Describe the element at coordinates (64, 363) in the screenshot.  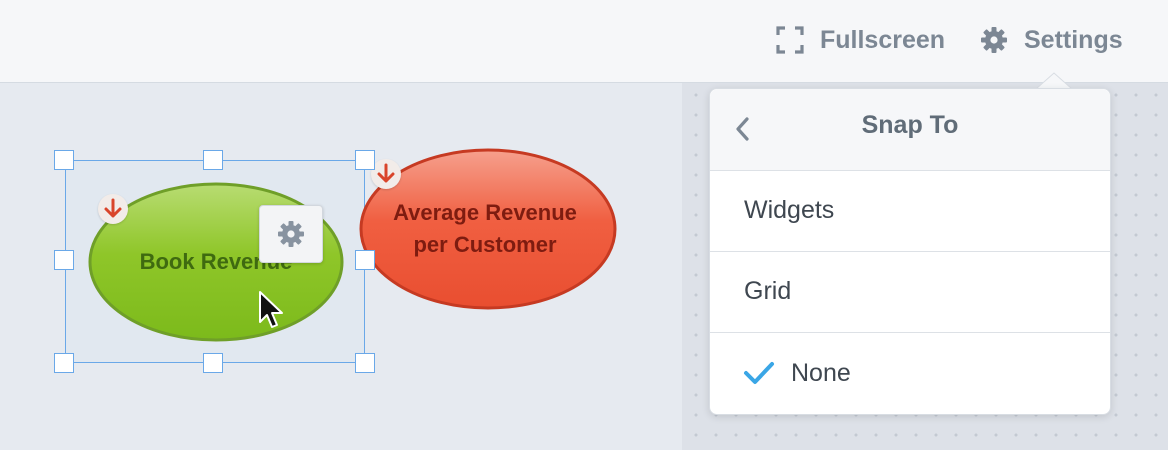
I see `resize-handle-bottom-left` at that location.